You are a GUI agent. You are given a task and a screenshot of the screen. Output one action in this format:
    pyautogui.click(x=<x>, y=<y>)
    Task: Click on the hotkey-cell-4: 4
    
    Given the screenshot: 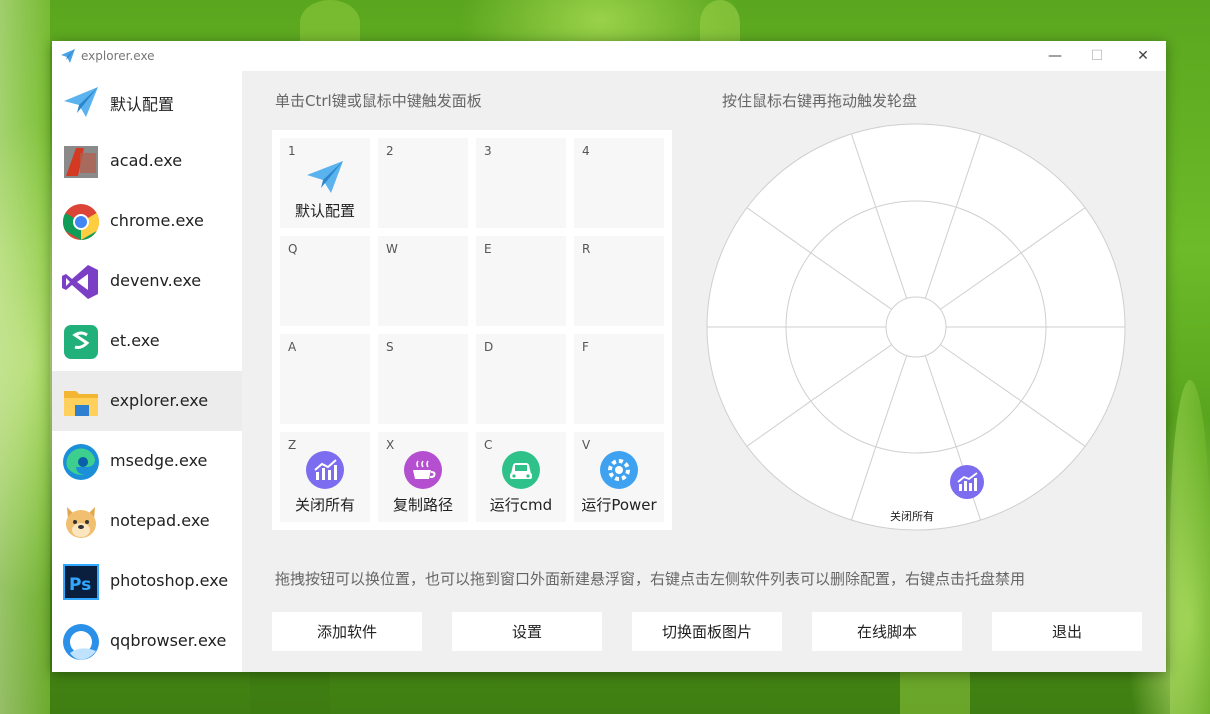 What is the action you would take?
    pyautogui.click(x=619, y=183)
    